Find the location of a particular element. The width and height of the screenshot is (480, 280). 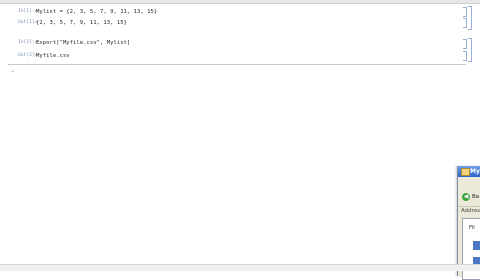

input-text-1: Mylist = {2, 3, 5, 7, 9, 11, 13, 15} is located at coordinates (96, 12).